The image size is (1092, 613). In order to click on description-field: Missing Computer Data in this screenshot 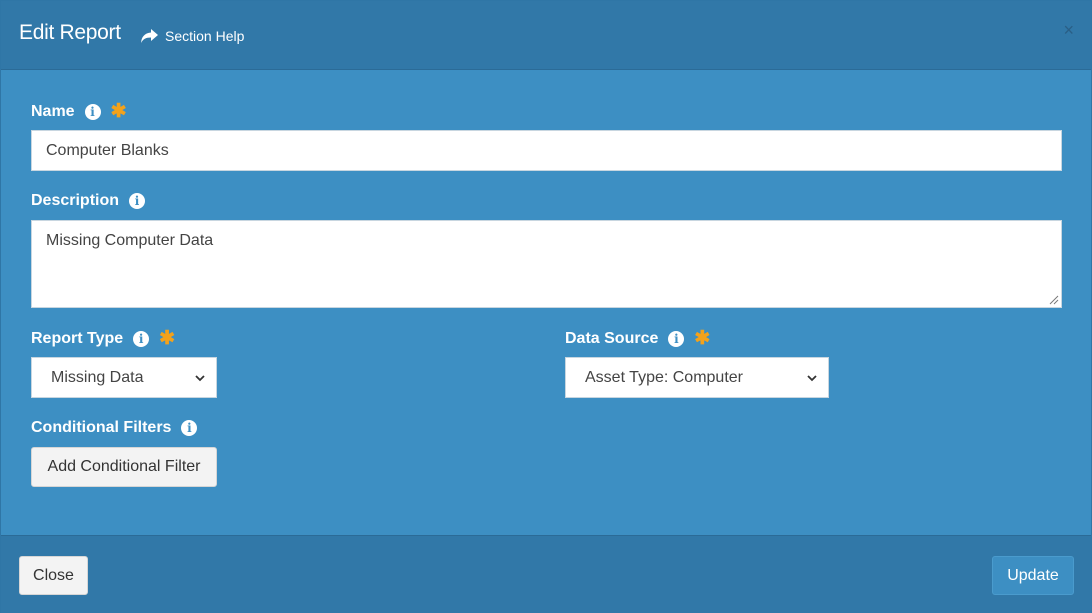, I will do `click(546, 264)`.